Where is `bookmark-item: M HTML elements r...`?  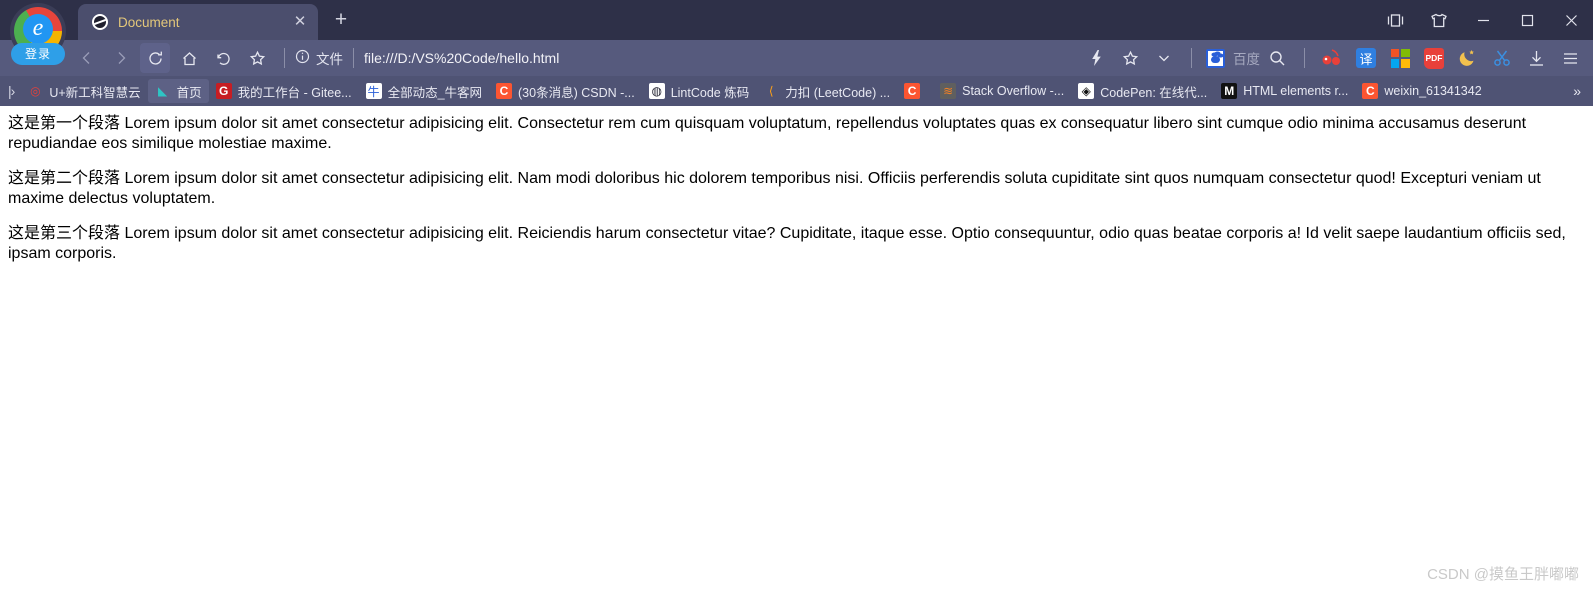
bookmark-item: M HTML elements r... is located at coordinates (1284, 91).